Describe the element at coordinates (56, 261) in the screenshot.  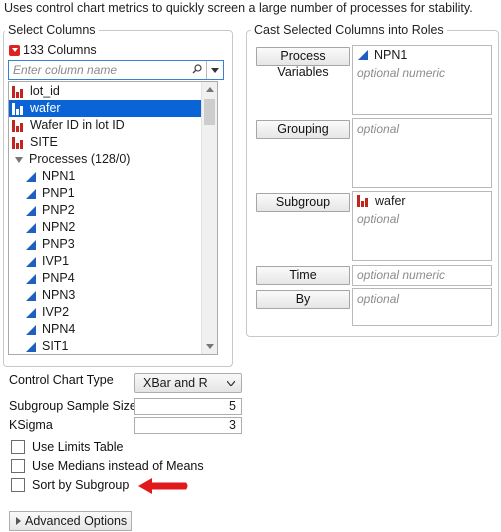
I see `column-list-item-label: IVP1` at that location.